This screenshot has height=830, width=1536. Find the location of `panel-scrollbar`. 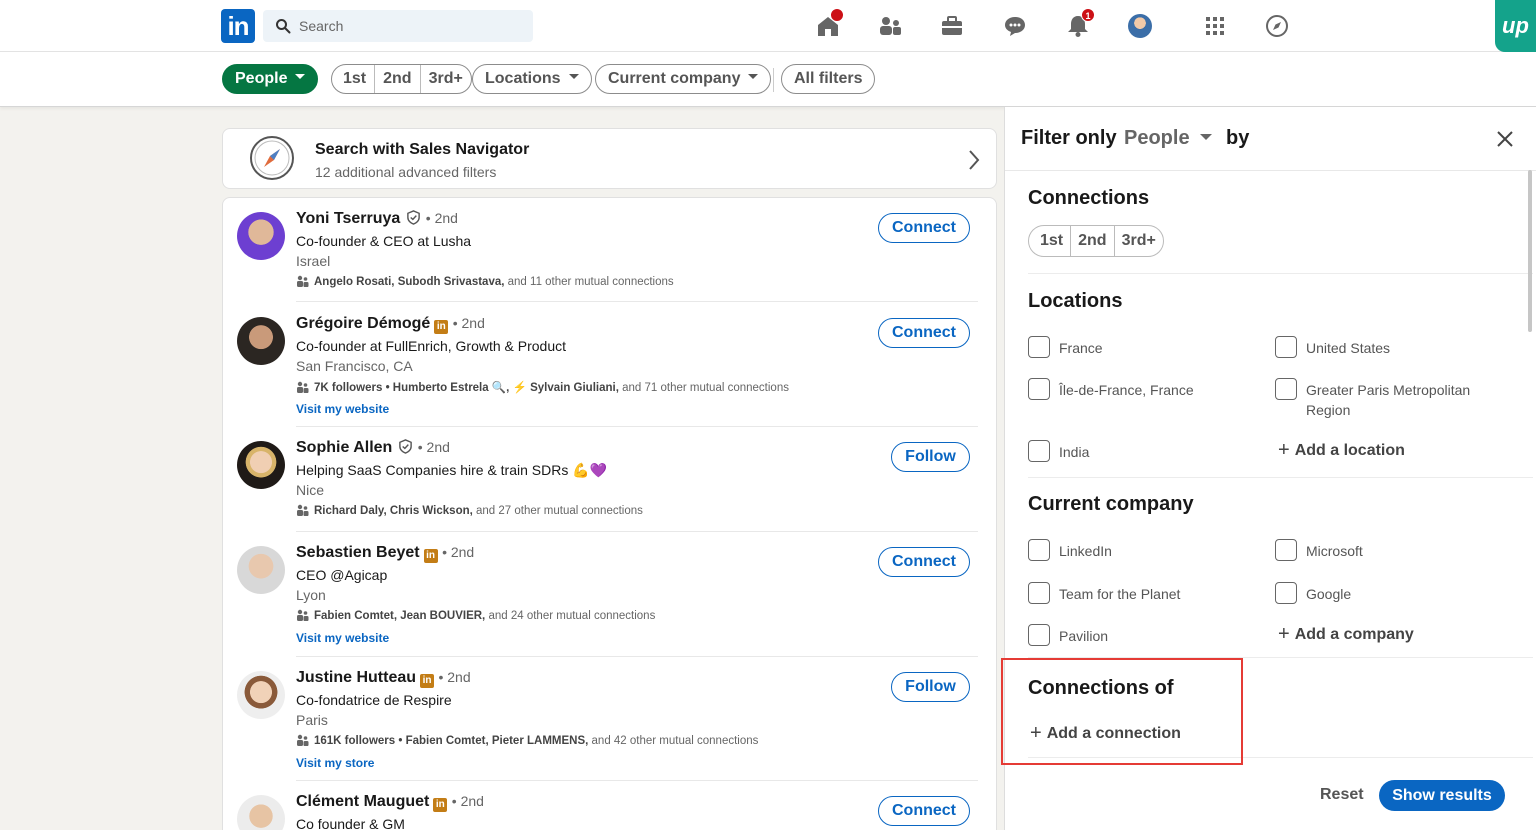

panel-scrollbar is located at coordinates (1530, 251).